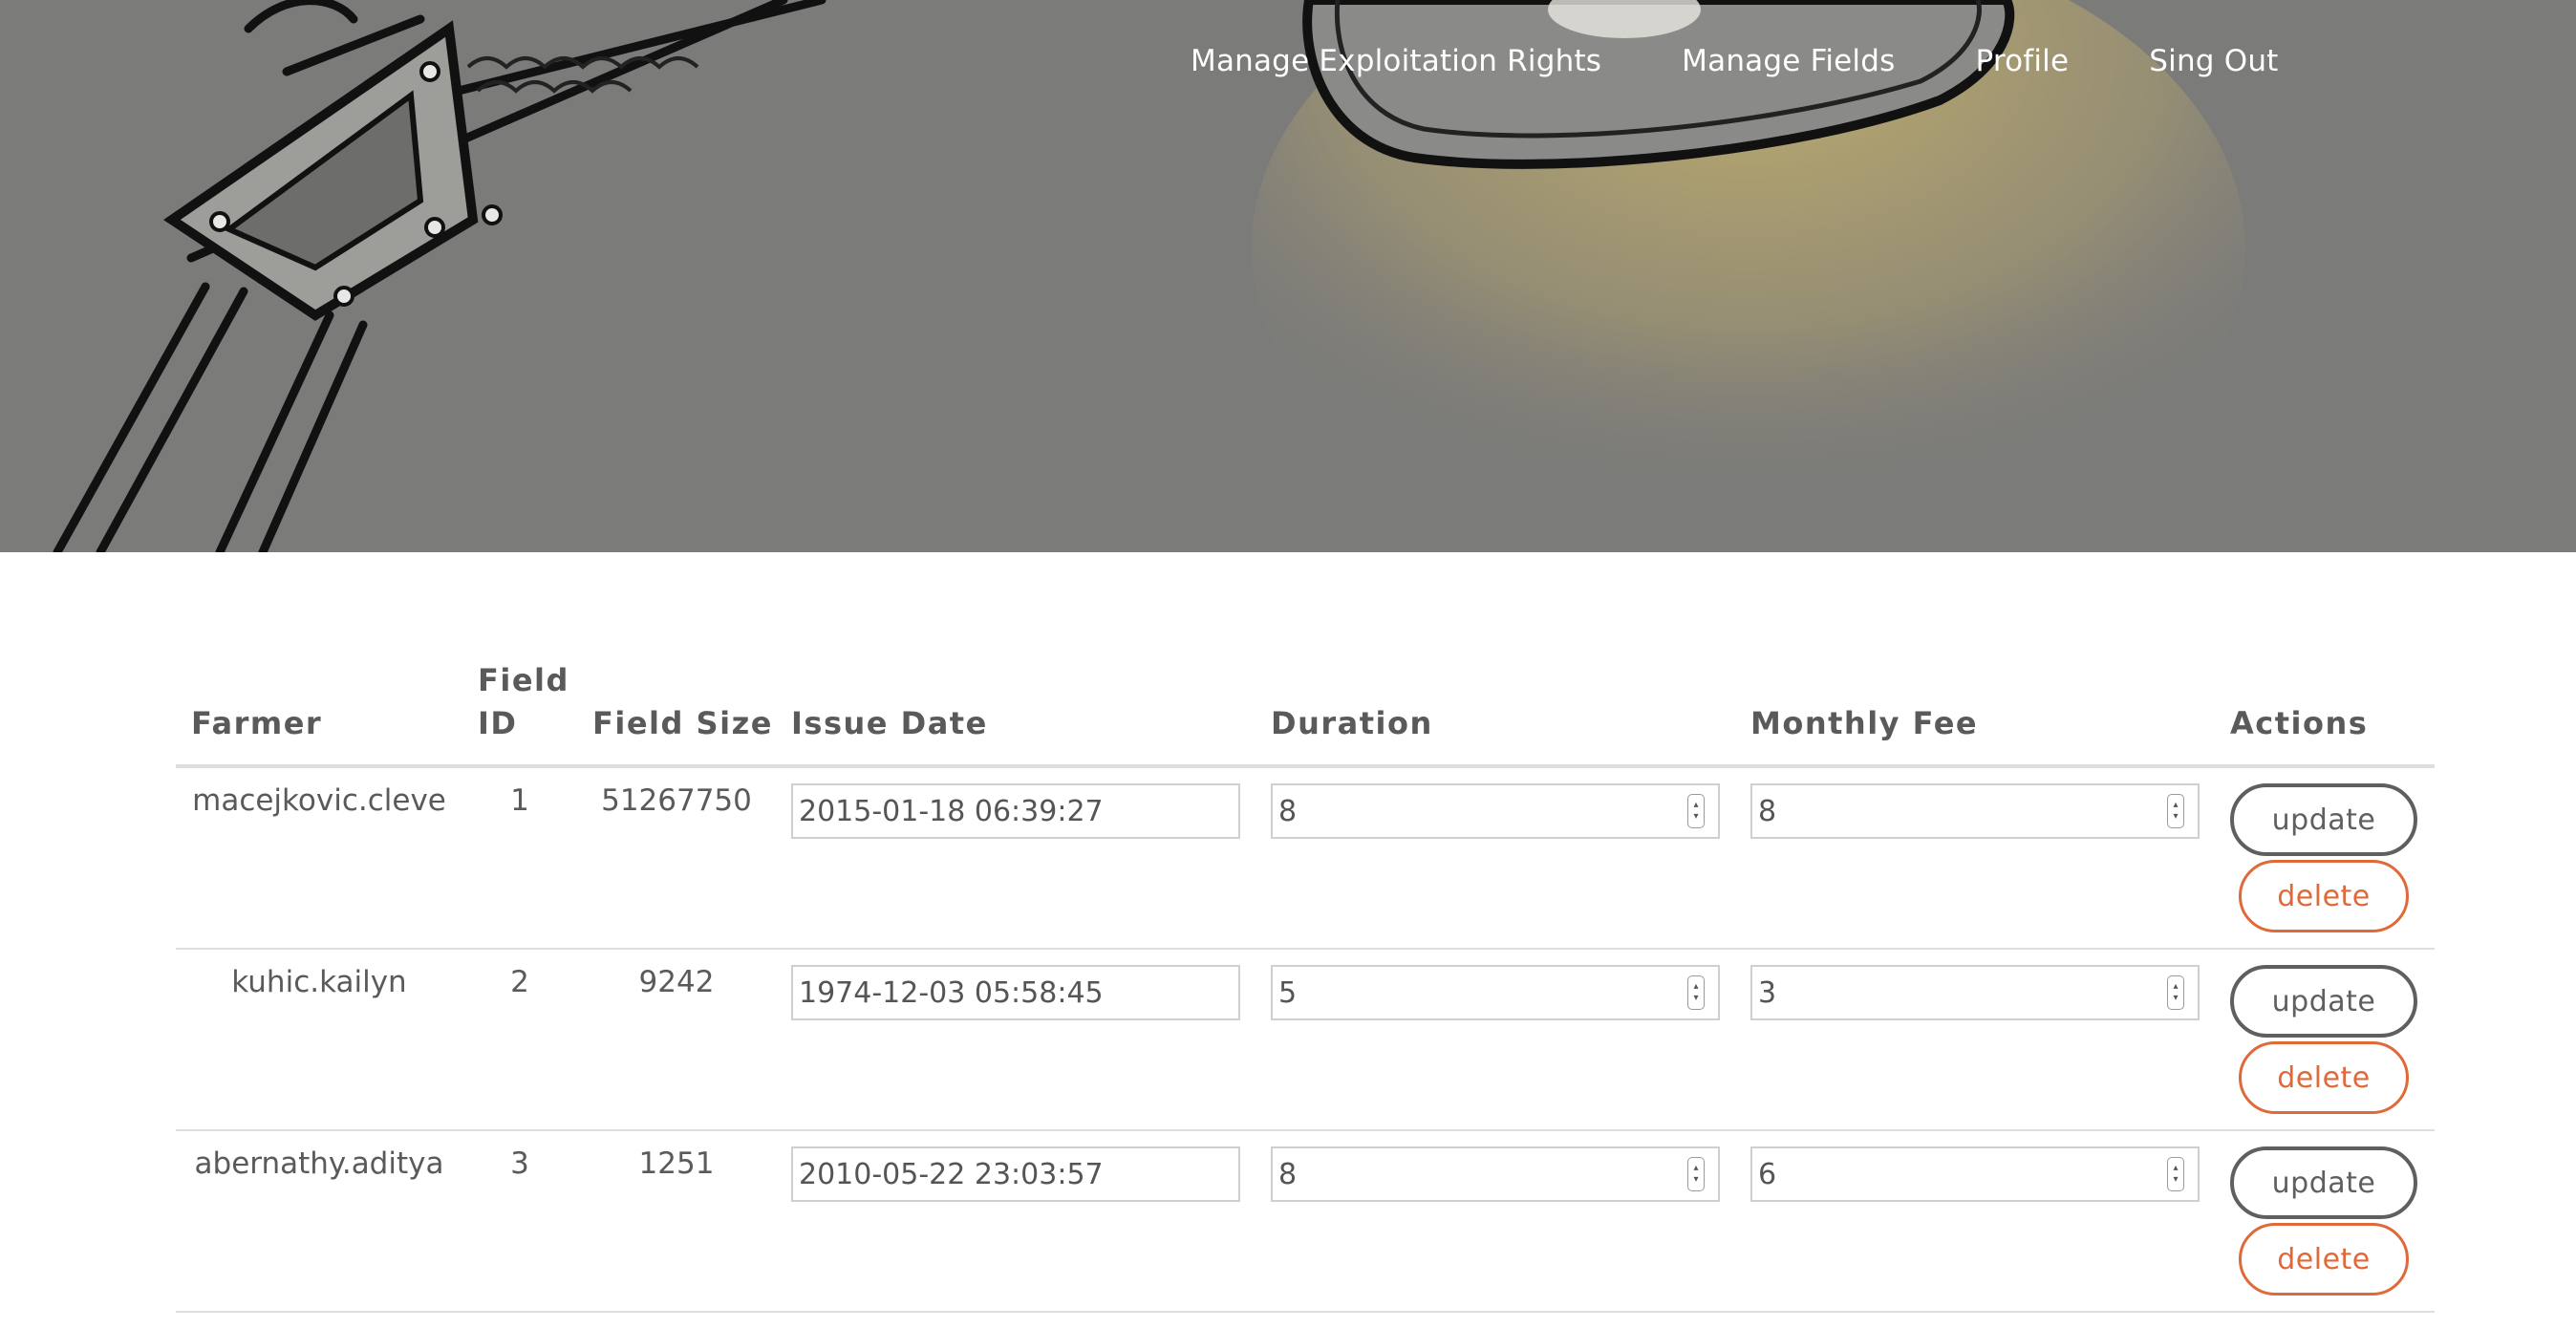  I want to click on nav-manage-fields: Manage Fields, so click(1788, 61).